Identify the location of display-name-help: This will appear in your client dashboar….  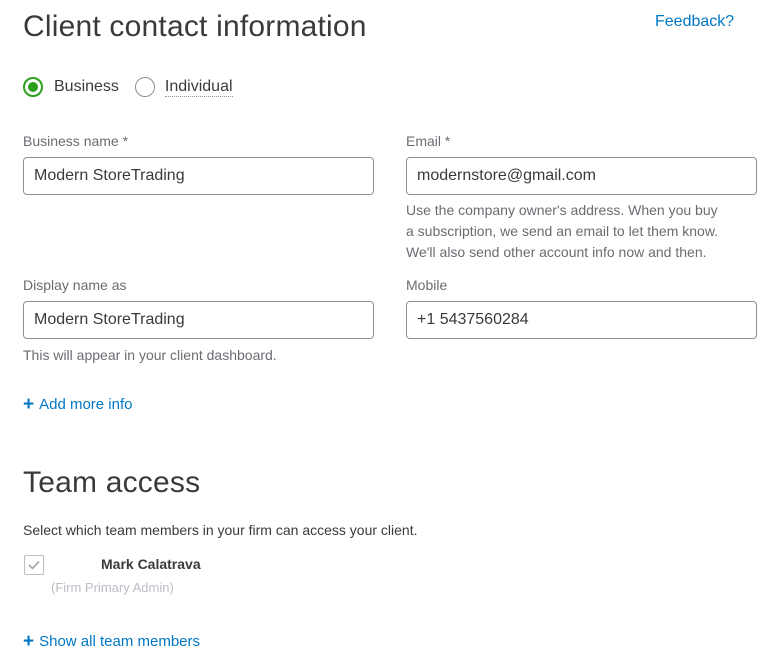
(150, 355).